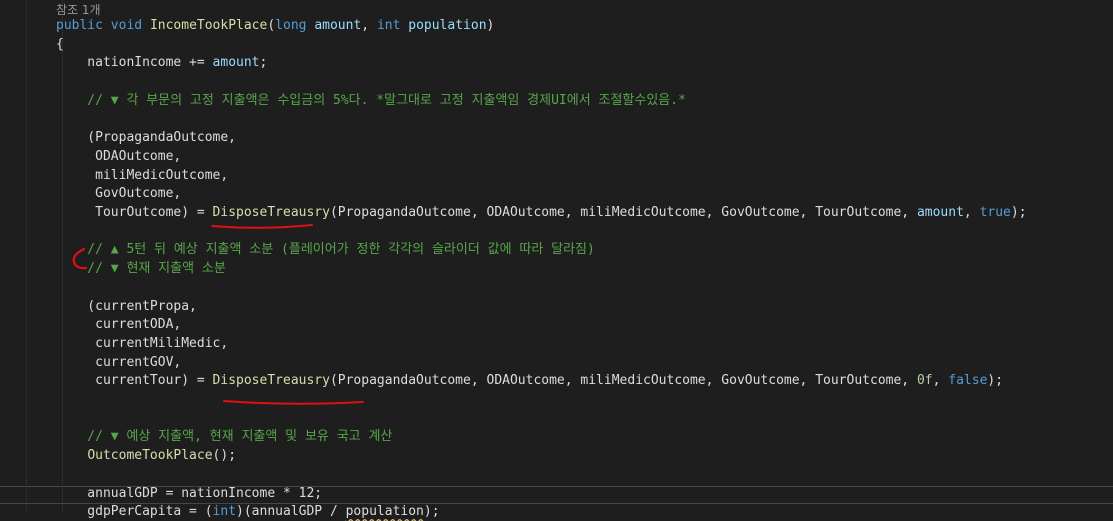 This screenshot has width=1113, height=521. I want to click on code-token: ;, so click(263, 63).